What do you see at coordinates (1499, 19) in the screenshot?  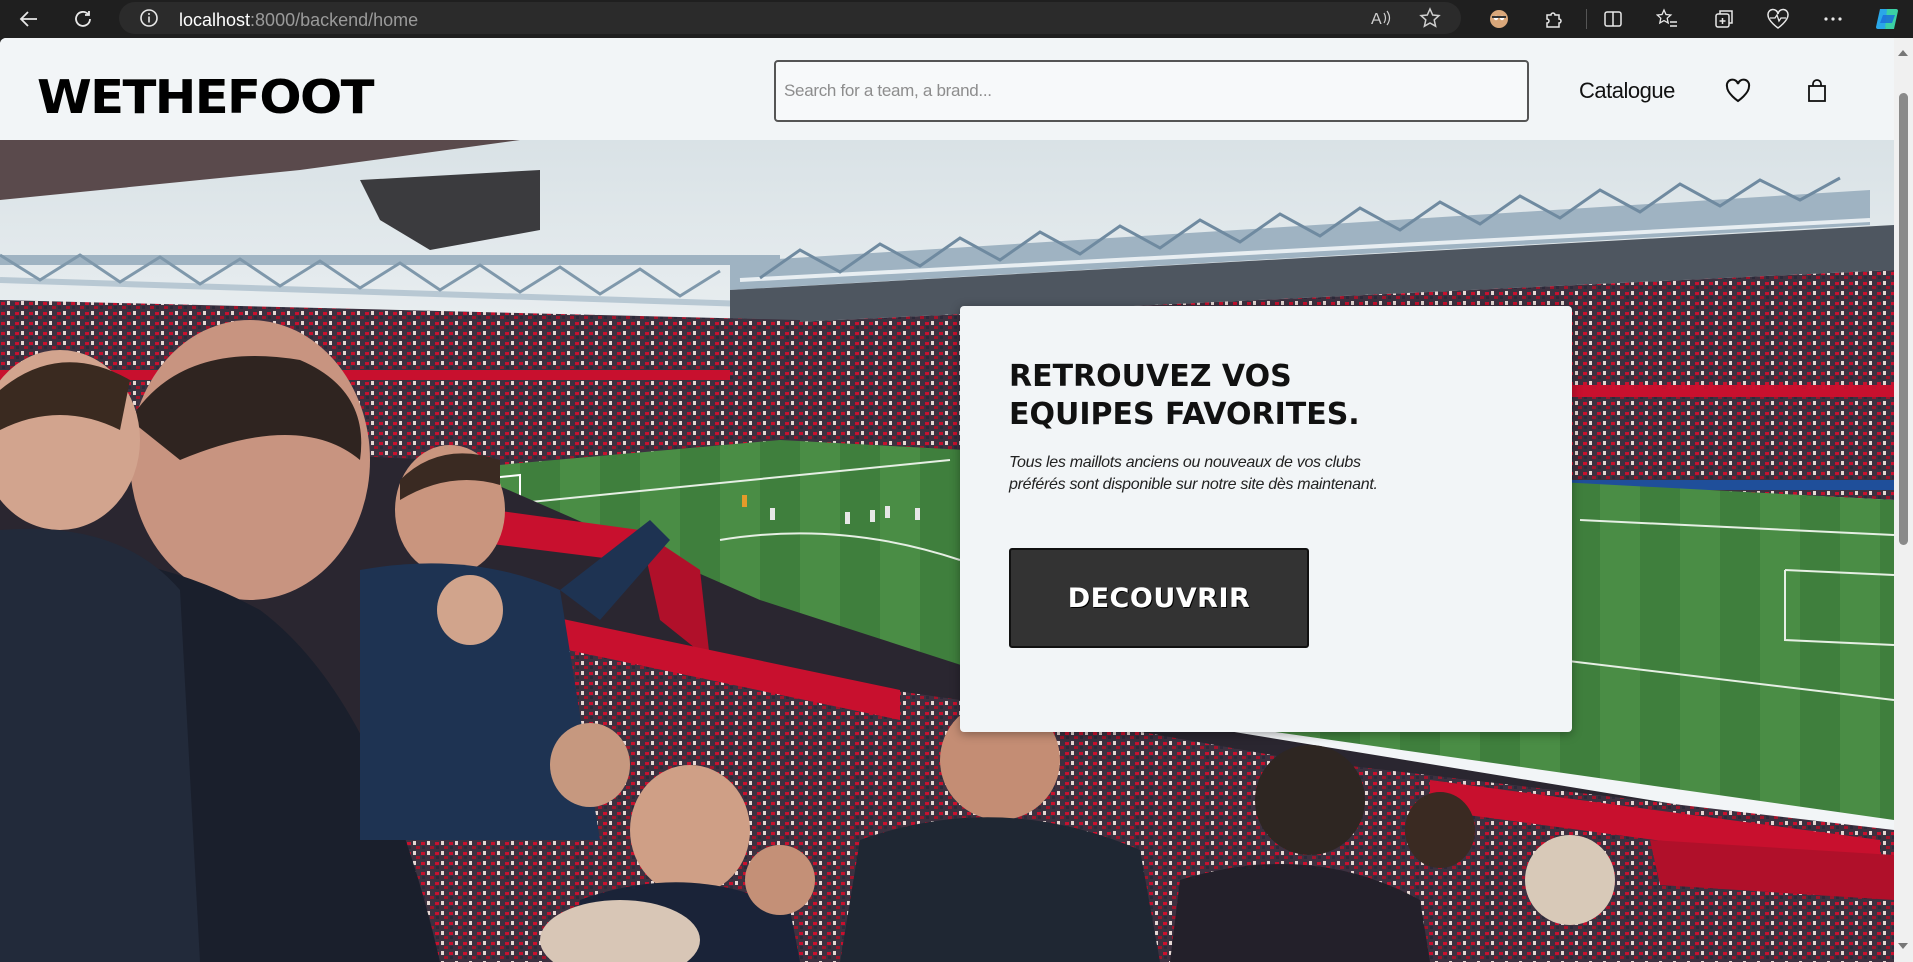 I see `profile-extension-icon` at bounding box center [1499, 19].